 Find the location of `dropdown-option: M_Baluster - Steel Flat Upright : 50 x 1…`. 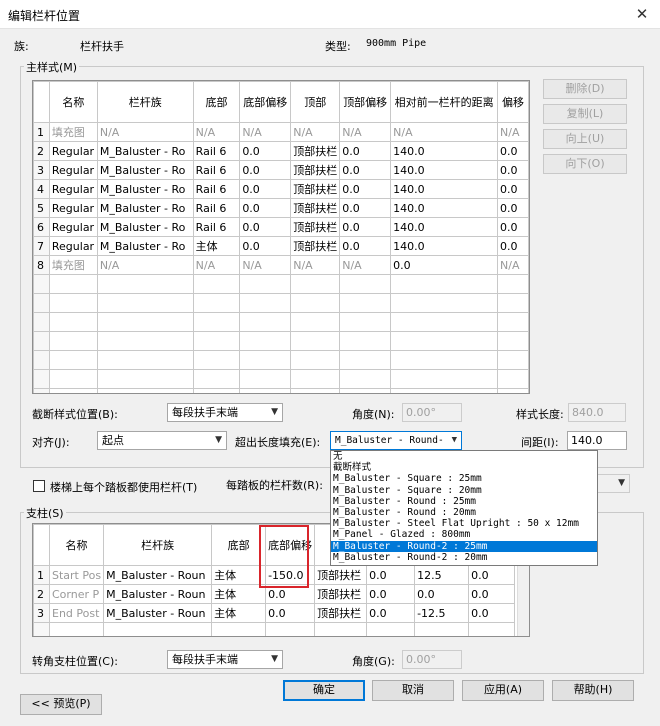

dropdown-option: M_Baluster - Steel Flat Upright : 50 x 1… is located at coordinates (464, 523).